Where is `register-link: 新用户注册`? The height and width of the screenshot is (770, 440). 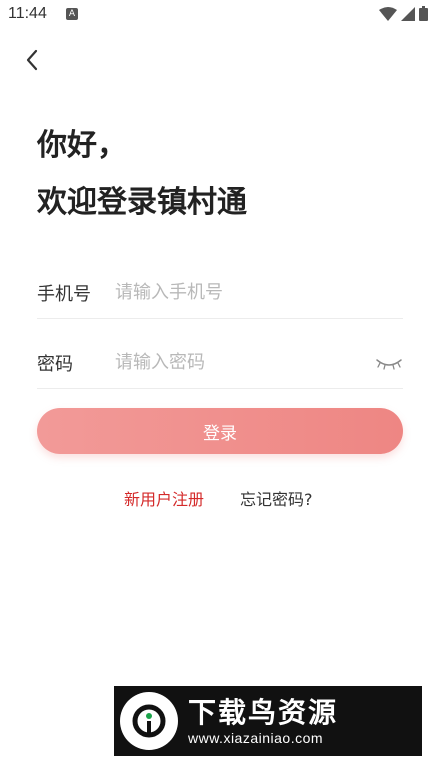
register-link: 新用户注册 is located at coordinates (164, 498).